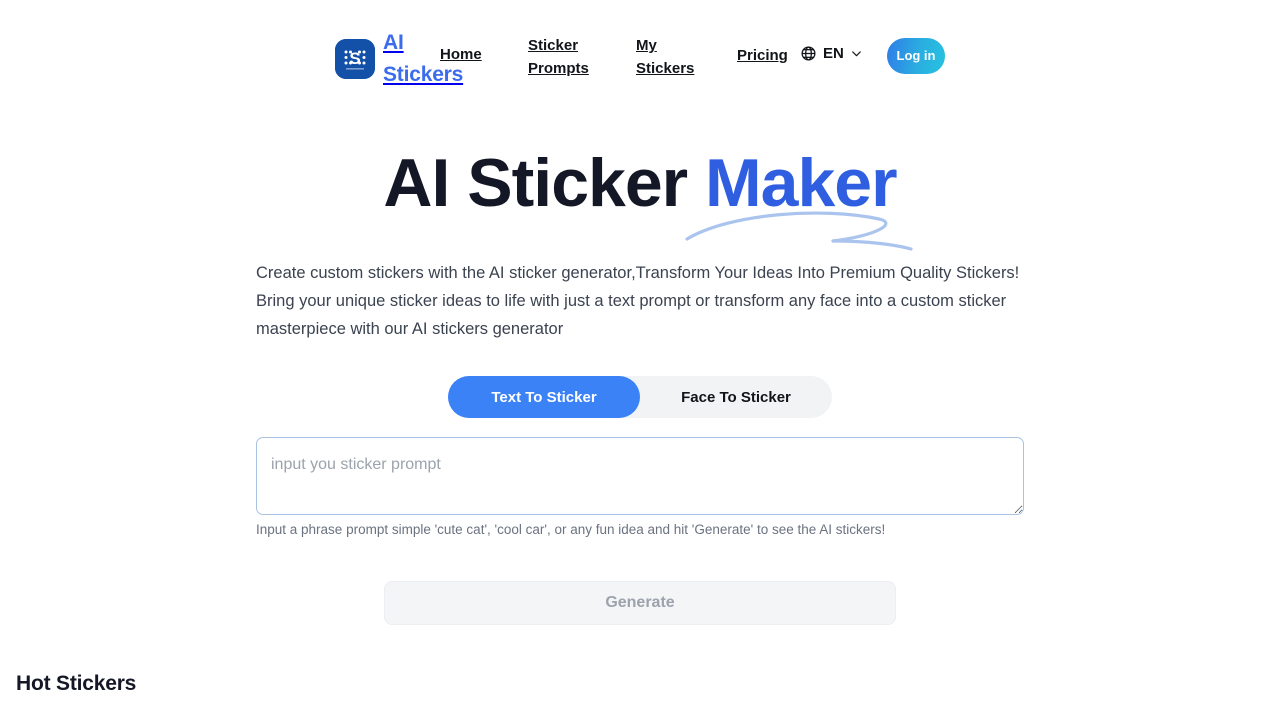  I want to click on tab-text-to-sticker: Text To Sticker, so click(544, 397).